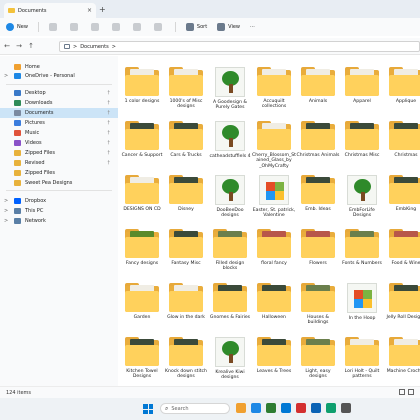 This screenshot has width=420, height=420. I want to click on file-item: Machine Crochet, so click(402, 361).